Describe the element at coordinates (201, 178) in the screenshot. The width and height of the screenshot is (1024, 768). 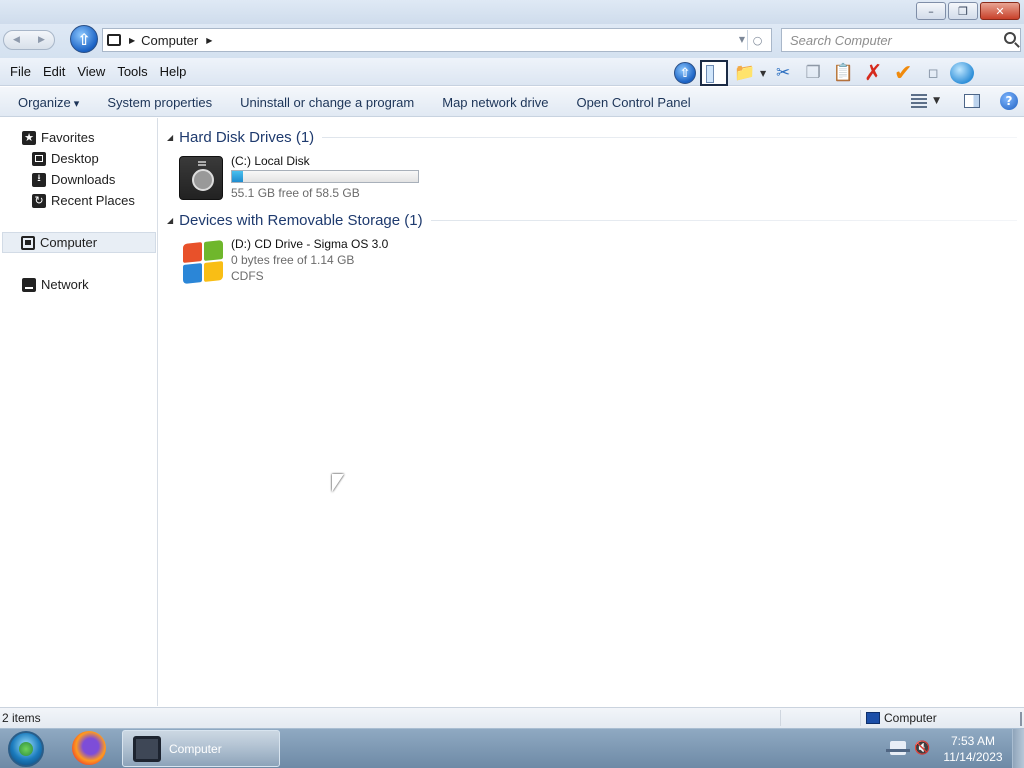
I see `hard-disk-icon` at that location.